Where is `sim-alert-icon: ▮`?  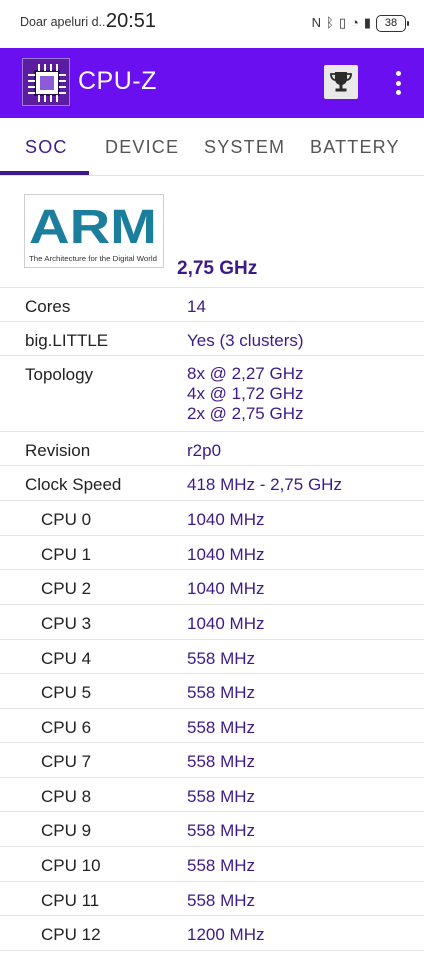 sim-alert-icon: ▮ is located at coordinates (367, 22).